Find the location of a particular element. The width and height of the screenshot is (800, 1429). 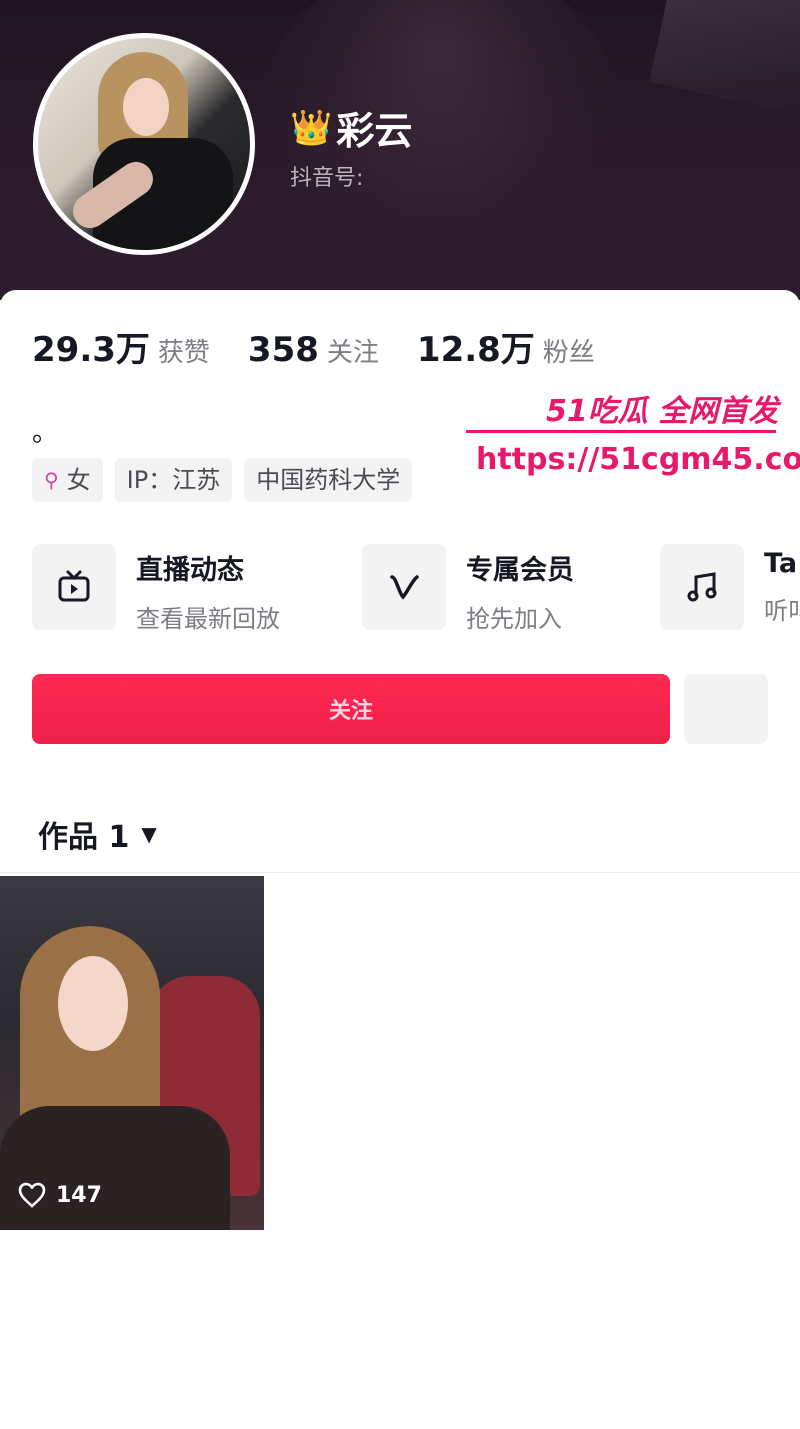

watermark-url: https://51cgm45.com is located at coordinates (638, 459).